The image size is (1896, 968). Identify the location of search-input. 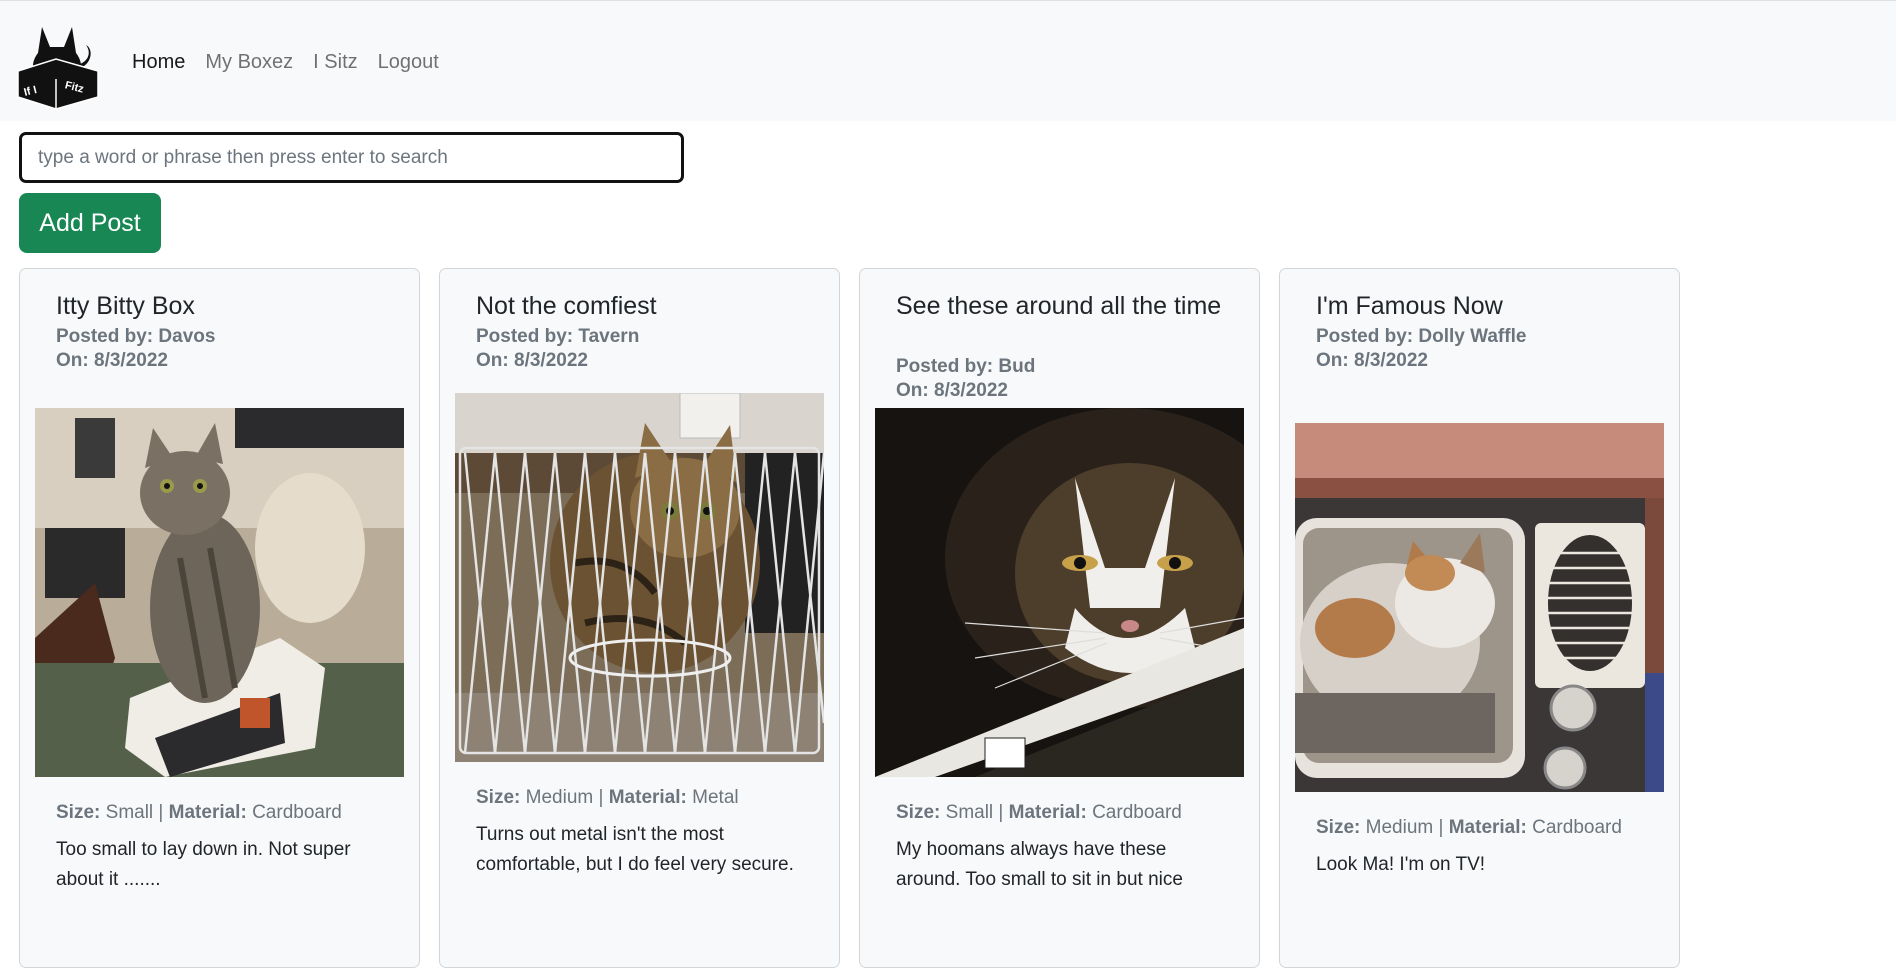
(351, 157).